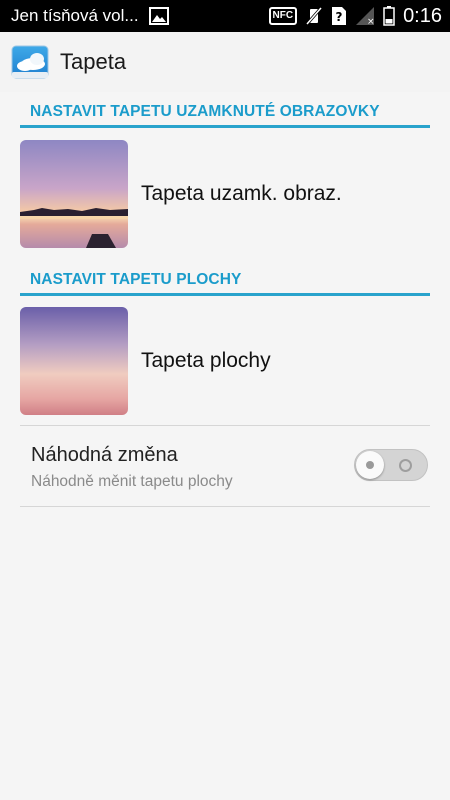 The height and width of the screenshot is (800, 450). I want to click on toggle-on-ring, so click(405, 465).